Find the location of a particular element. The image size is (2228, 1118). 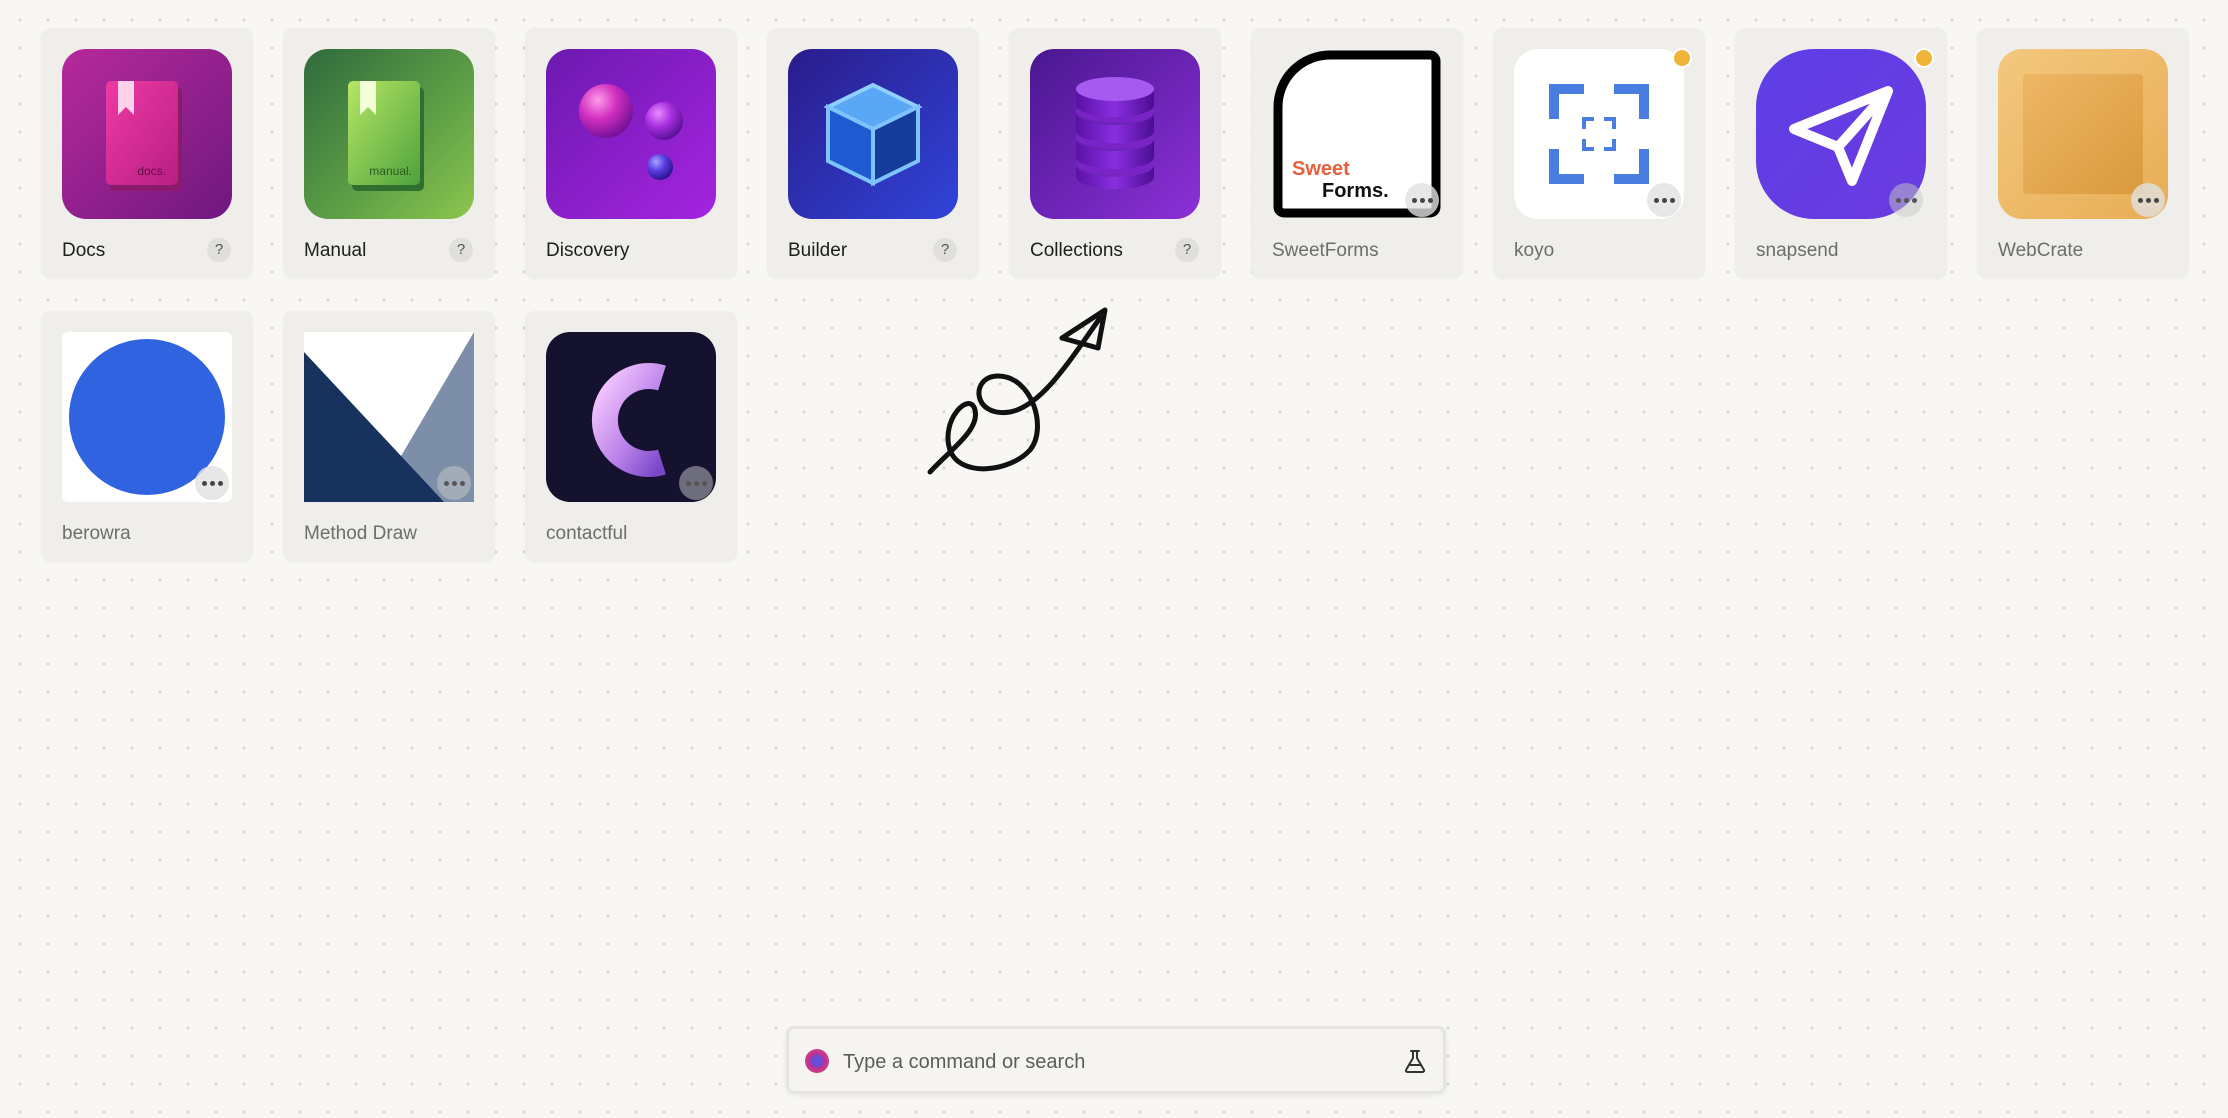

app-label: Method Draw is located at coordinates (360, 533).